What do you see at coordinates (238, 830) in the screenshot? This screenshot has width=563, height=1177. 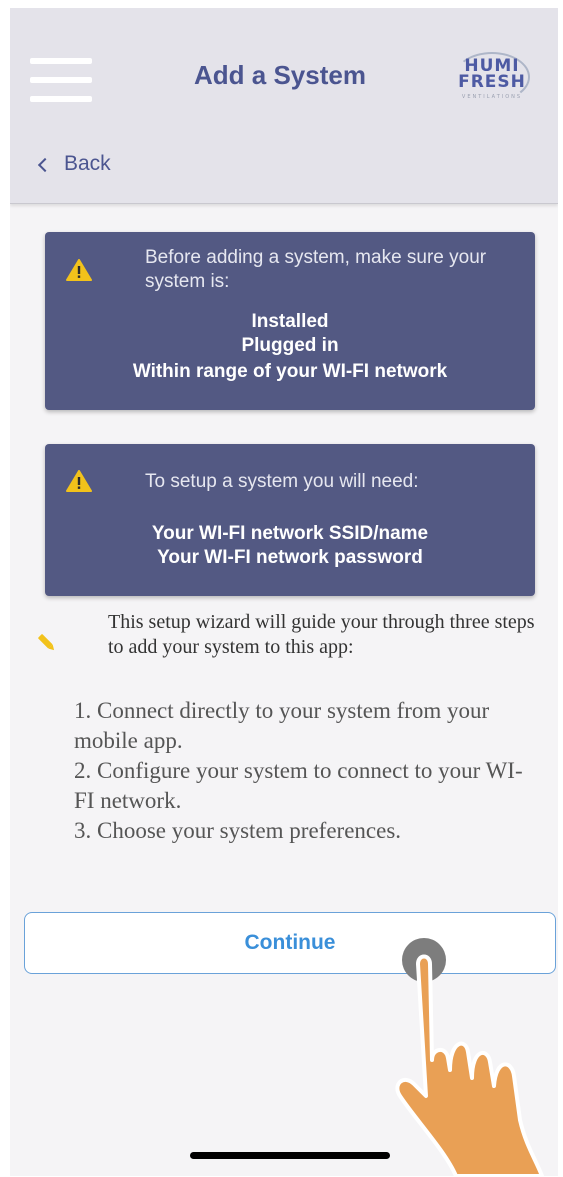 I see `wizard-step-3: 3. Choose your system preferences.` at bounding box center [238, 830].